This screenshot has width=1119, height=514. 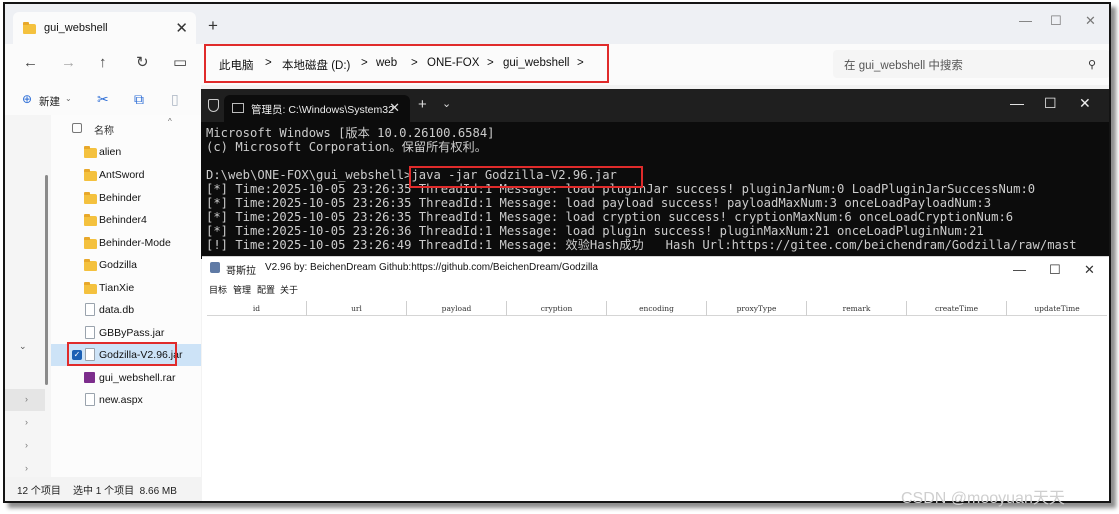 I want to click on column-header-id: id, so click(x=257, y=308).